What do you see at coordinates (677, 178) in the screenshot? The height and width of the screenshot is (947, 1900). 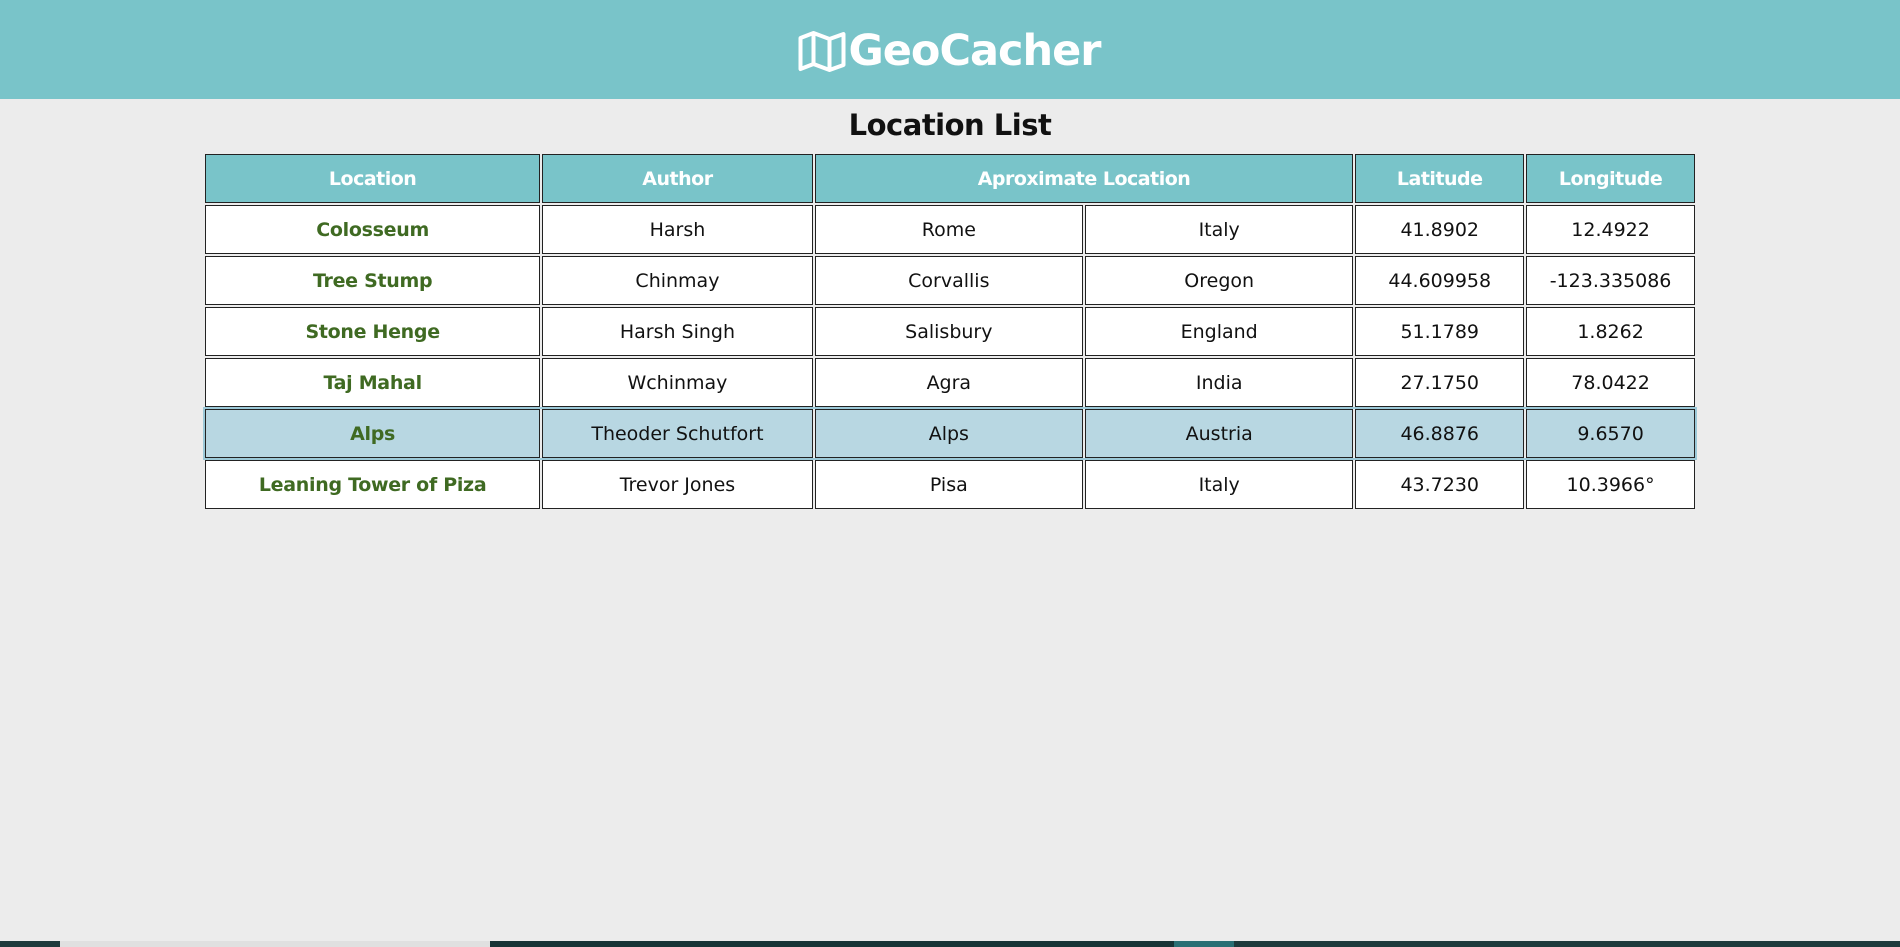 I see `header-author: Author` at bounding box center [677, 178].